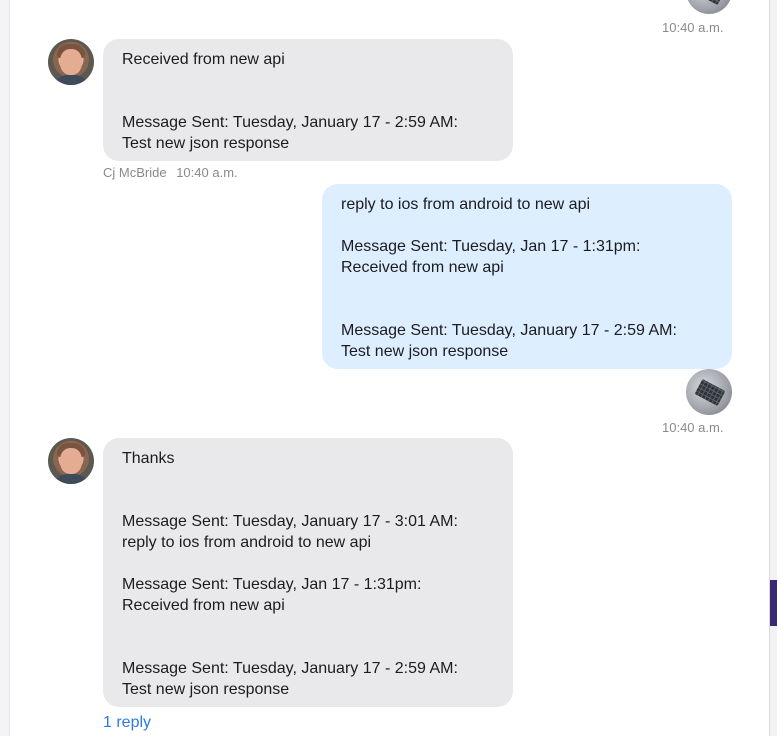 The width and height of the screenshot is (777, 736). Describe the element at coordinates (127, 723) in the screenshot. I see `thread-reply-link: 1 reply` at that location.